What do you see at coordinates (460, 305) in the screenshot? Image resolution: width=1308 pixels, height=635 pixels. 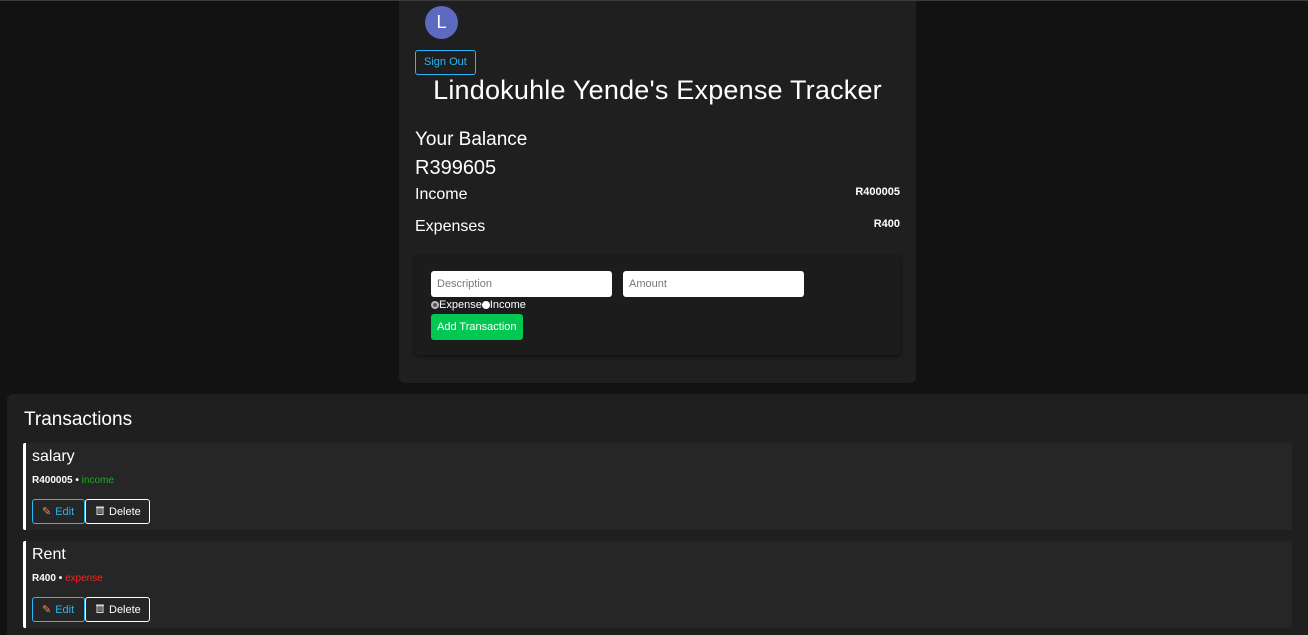 I see `expense-radio-label: Expense` at bounding box center [460, 305].